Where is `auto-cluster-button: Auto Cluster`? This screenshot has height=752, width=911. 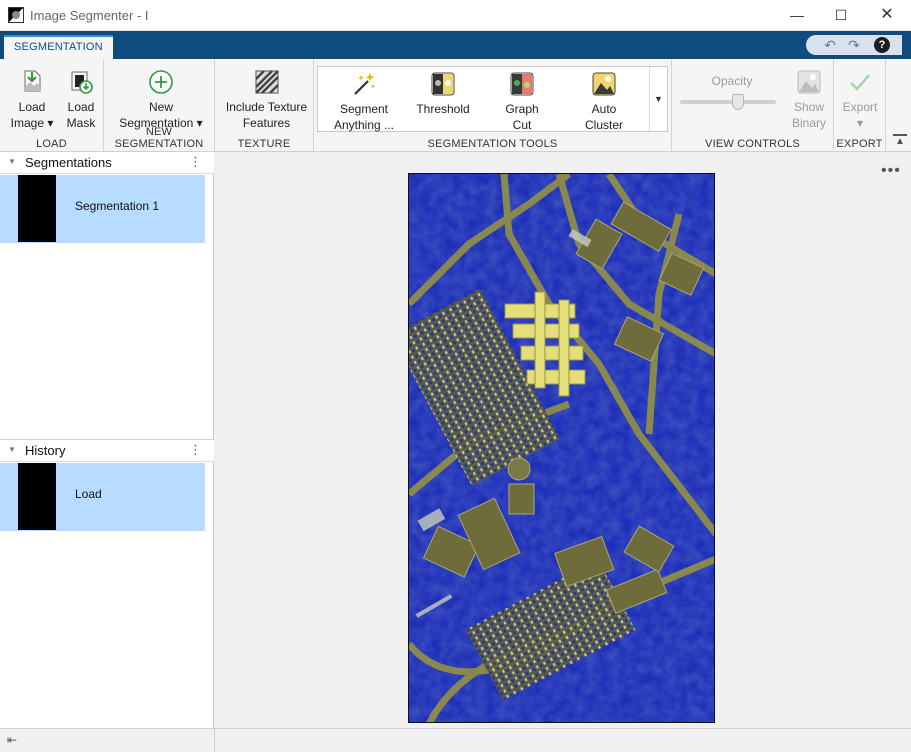 auto-cluster-button: Auto Cluster is located at coordinates (604, 102).